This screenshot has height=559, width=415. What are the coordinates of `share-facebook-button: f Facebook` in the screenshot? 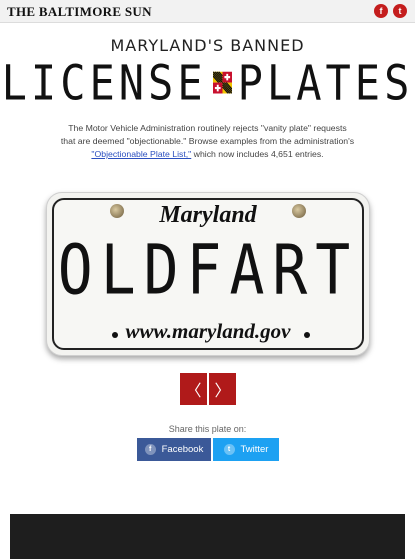 It's located at (174, 449).